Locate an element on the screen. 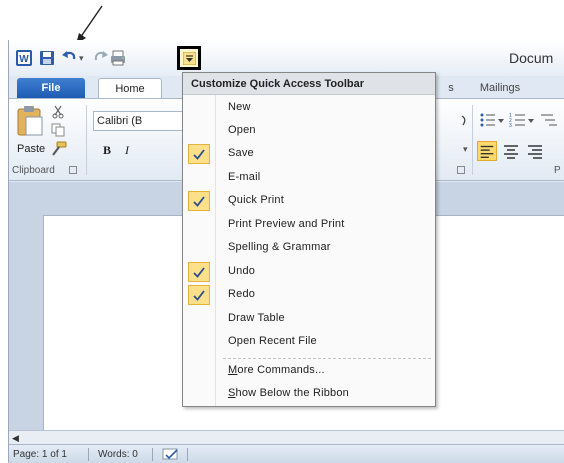  tab-partial: s is located at coordinates (451, 88).